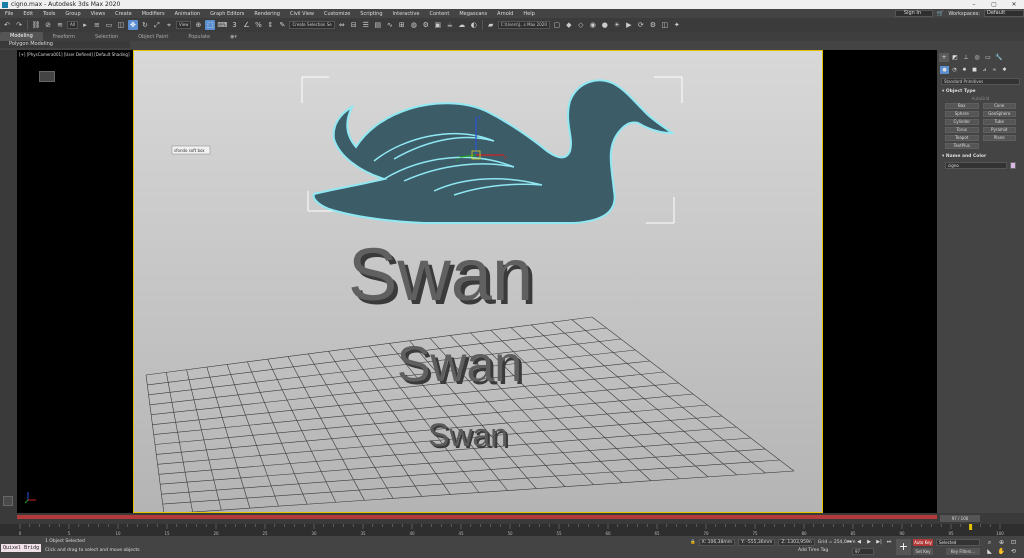 This screenshot has width=1024, height=558. Describe the element at coordinates (258, 25) in the screenshot. I see `percent-snap-icon: %` at that location.